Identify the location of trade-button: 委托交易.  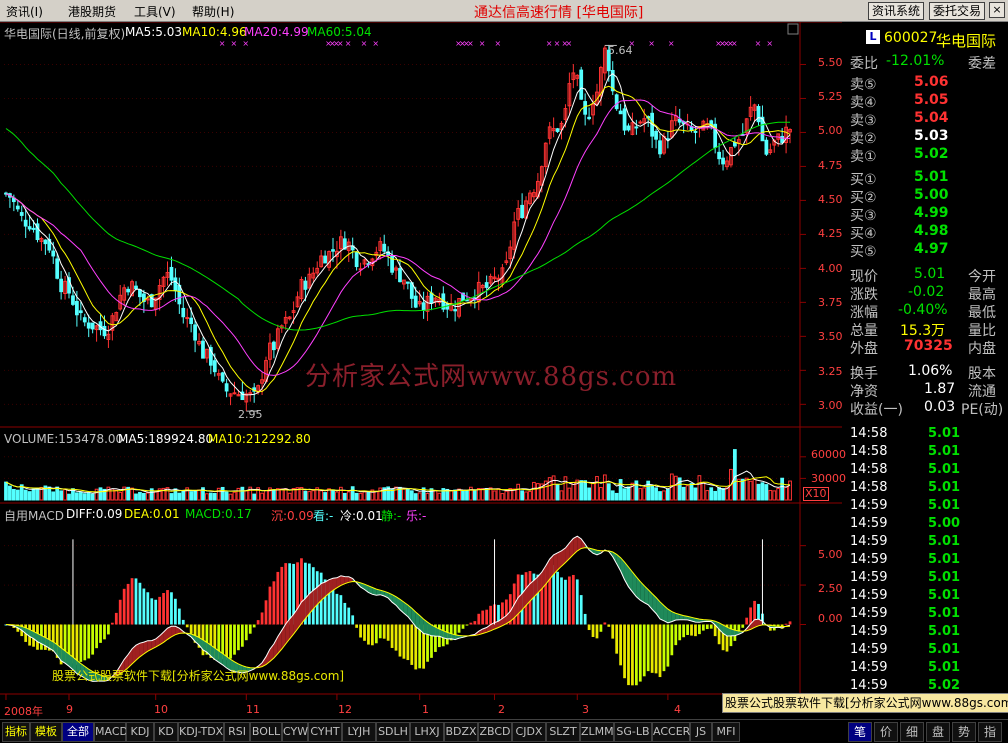
(957, 11).